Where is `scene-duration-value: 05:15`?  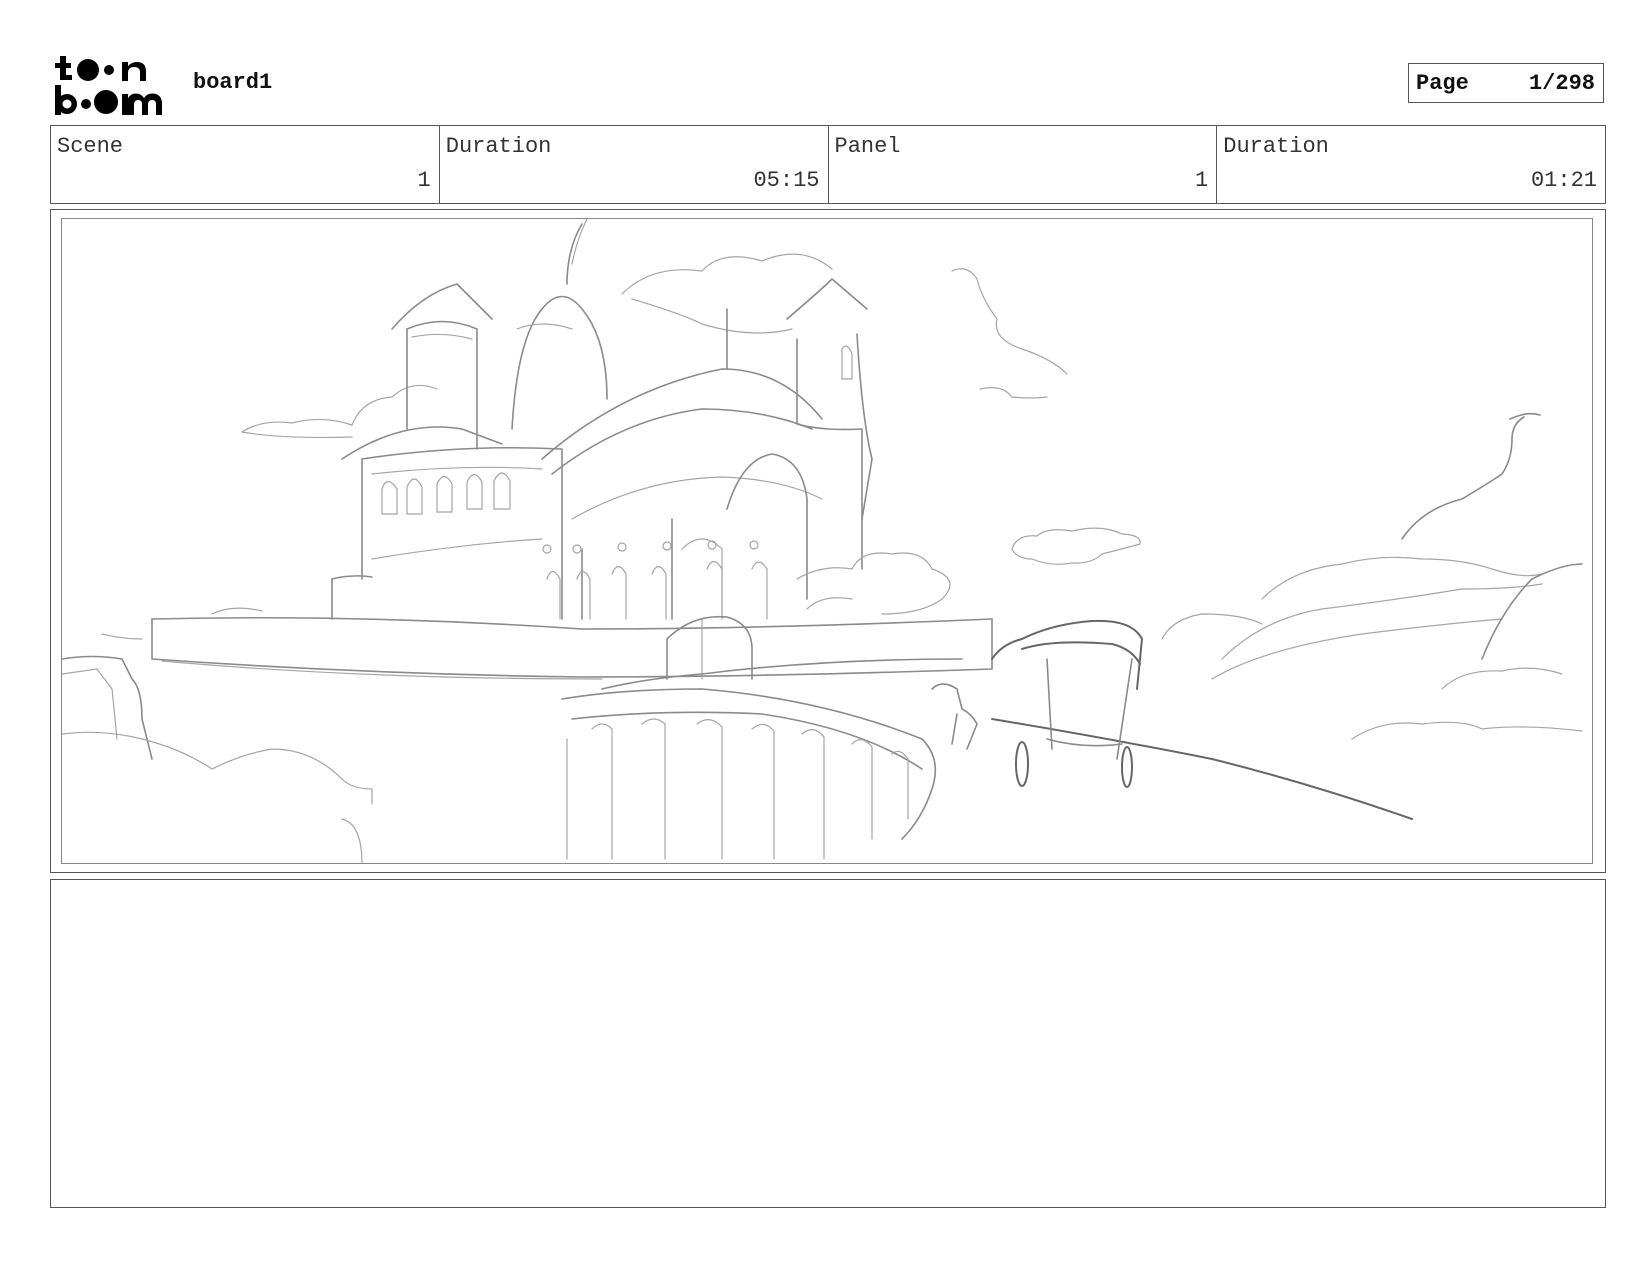
scene-duration-value: 05:15 is located at coordinates (786, 180).